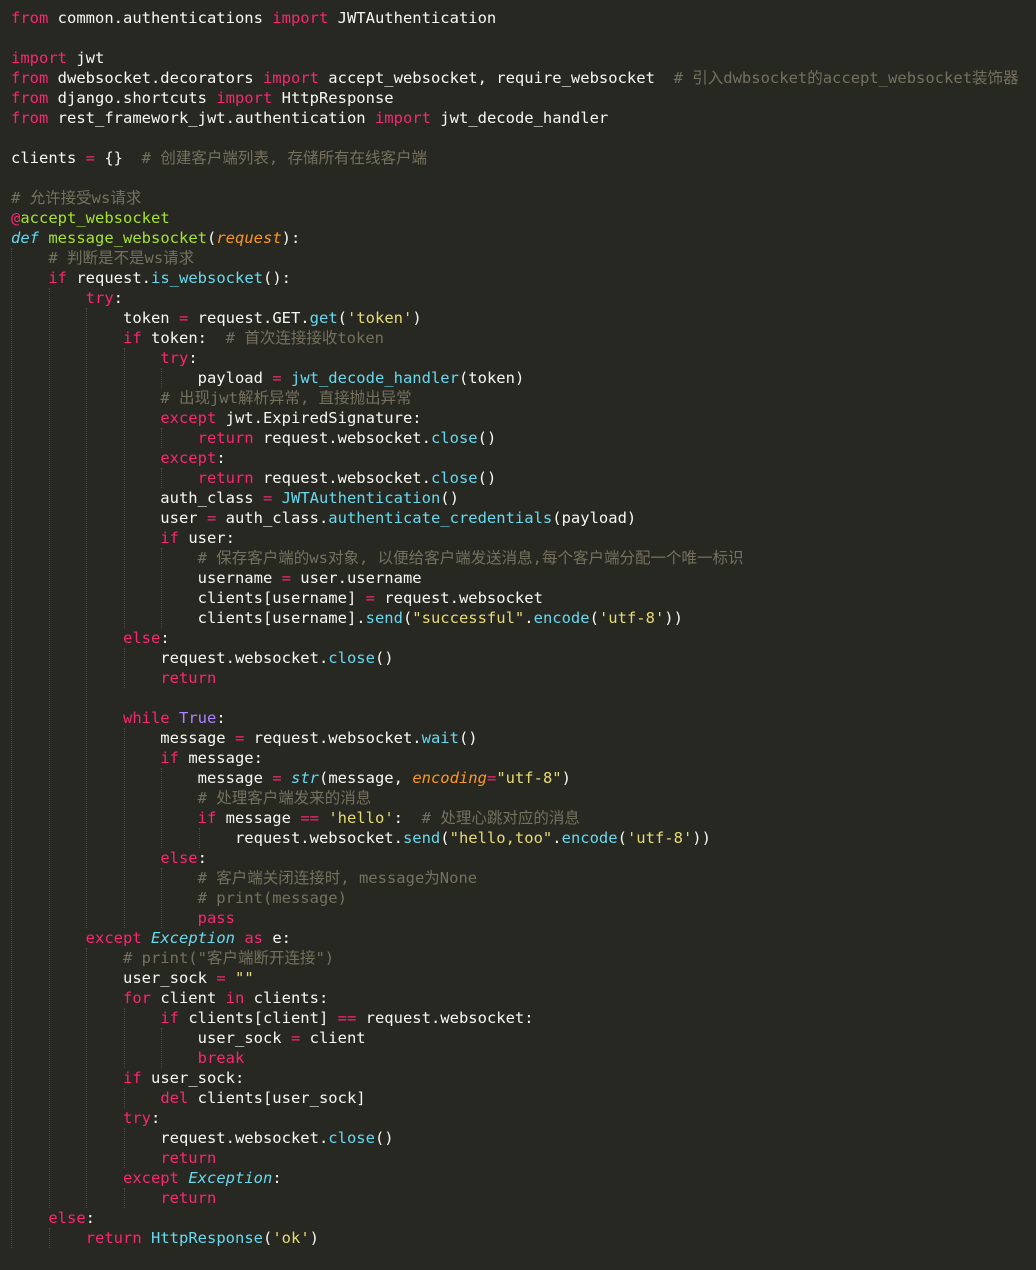 This screenshot has height=1270, width=1036. What do you see at coordinates (286, 998) in the screenshot?
I see `code-token: clients:` at bounding box center [286, 998].